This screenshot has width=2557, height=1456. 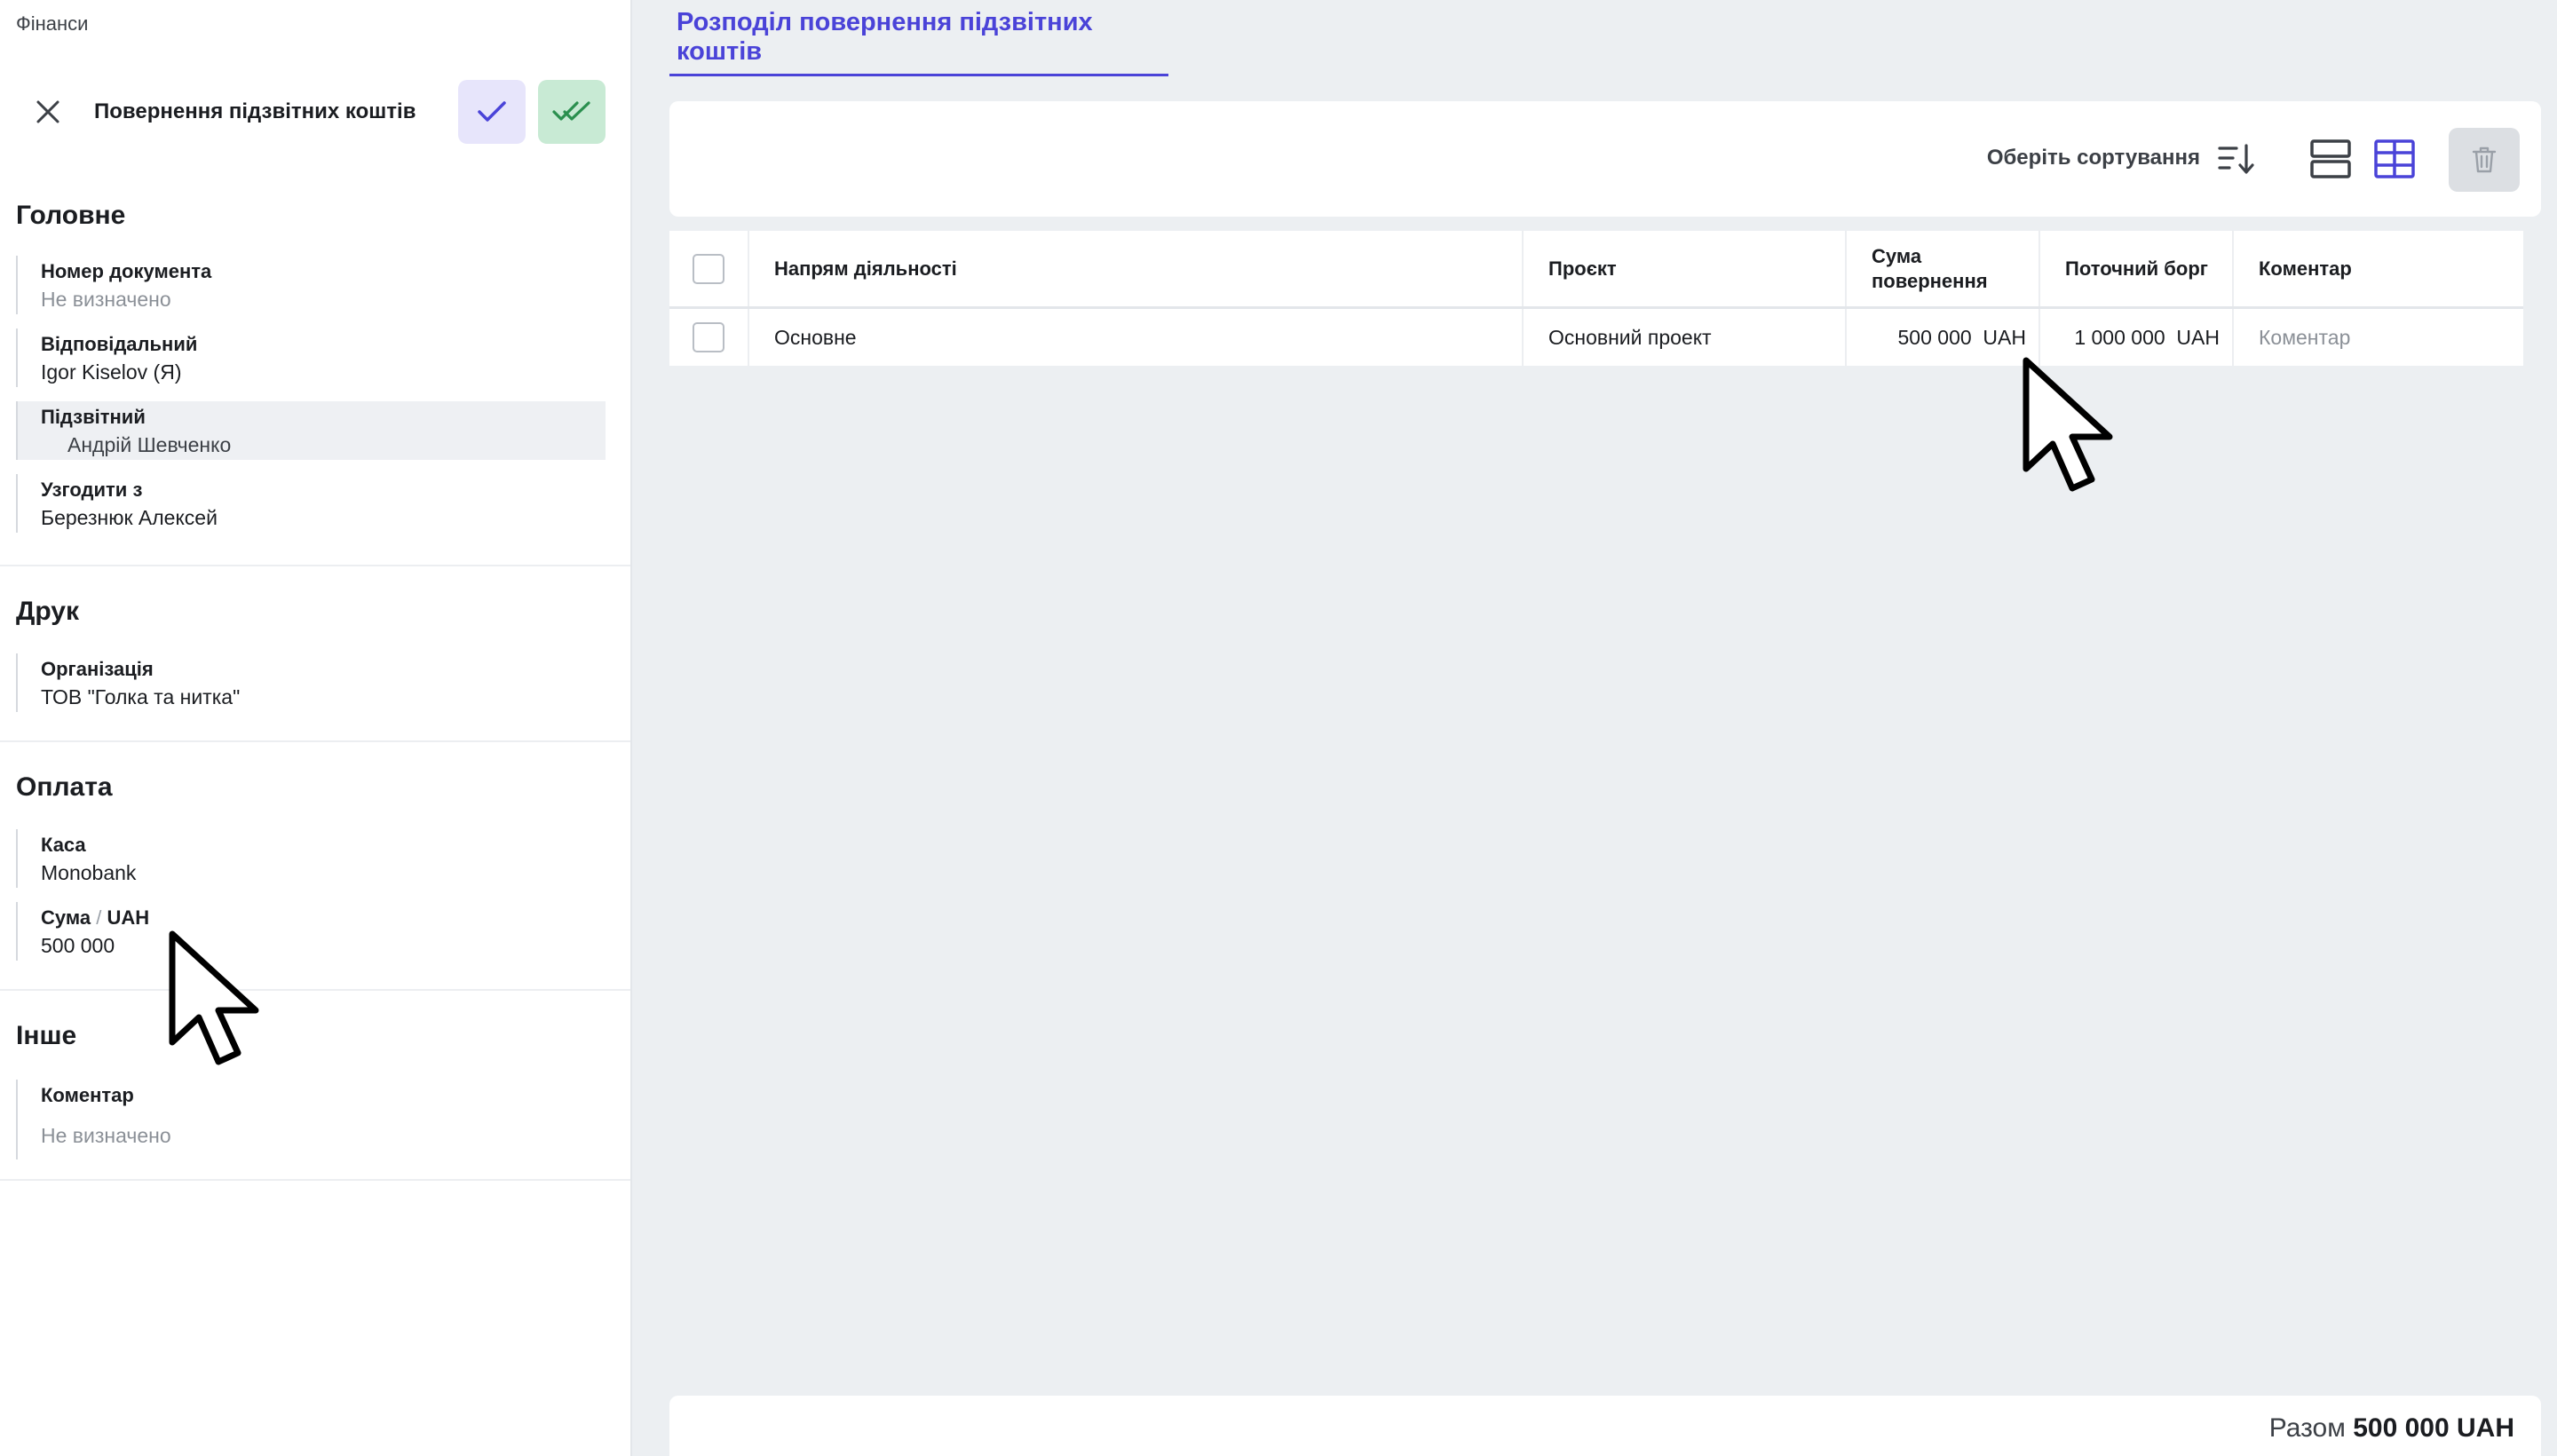 I want to click on field-label: Каса, so click(x=63, y=845).